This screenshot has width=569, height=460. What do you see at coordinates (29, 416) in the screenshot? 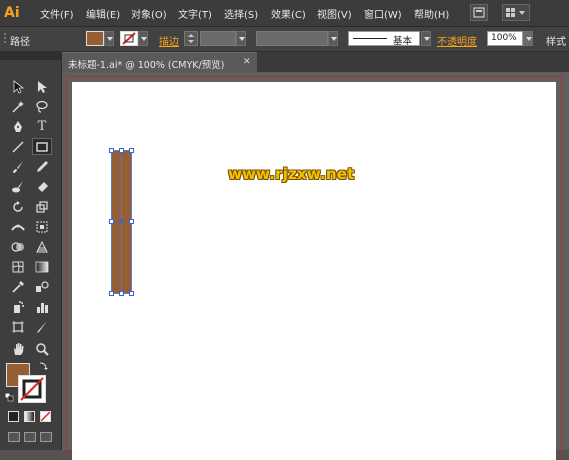
I see `gradient-mode-button` at bounding box center [29, 416].